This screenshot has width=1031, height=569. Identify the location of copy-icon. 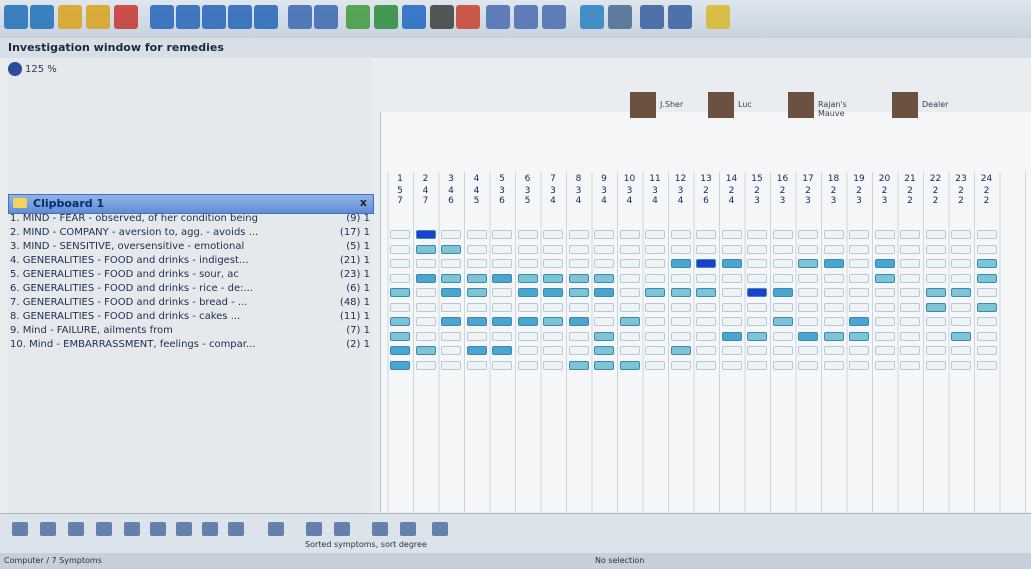
(158, 529).